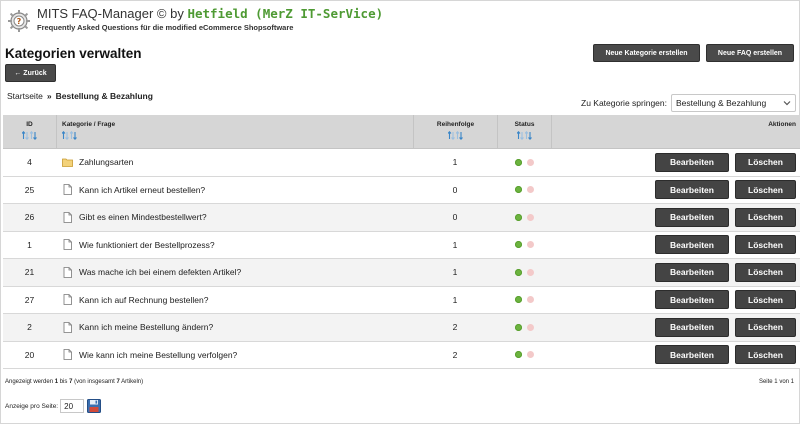 This screenshot has height=424, width=800. What do you see at coordinates (106, 162) in the screenshot?
I see `row-title: Zahlungsarten` at bounding box center [106, 162].